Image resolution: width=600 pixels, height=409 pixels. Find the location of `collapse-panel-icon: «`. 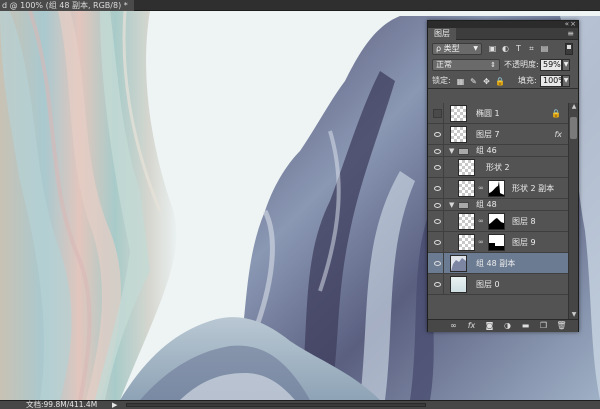

collapse-panel-icon: « is located at coordinates (567, 24).